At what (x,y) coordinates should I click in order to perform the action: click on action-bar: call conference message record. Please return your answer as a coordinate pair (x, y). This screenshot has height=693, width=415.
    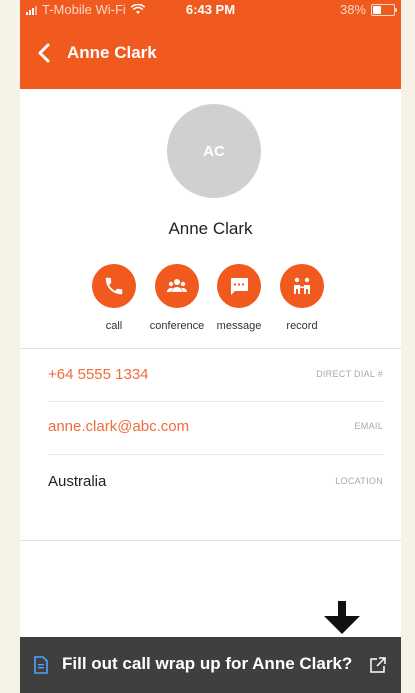
    Looking at the image, I should click on (210, 299).